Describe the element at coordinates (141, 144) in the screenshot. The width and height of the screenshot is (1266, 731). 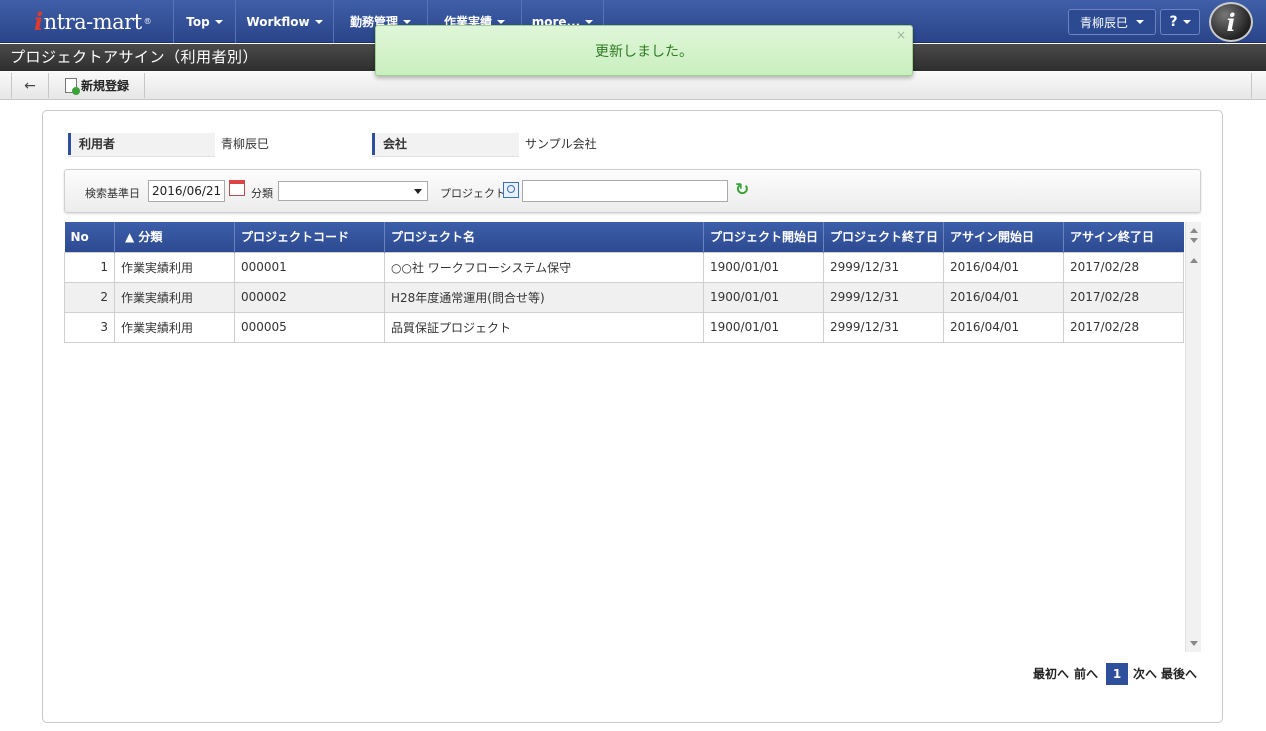
I see `user-label: 利用者` at that location.